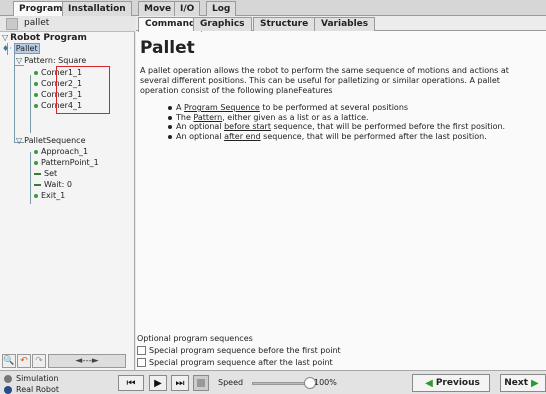 The width and height of the screenshot is (546, 394). Describe the element at coordinates (158, 8) in the screenshot. I see `tab-move: Move` at that location.